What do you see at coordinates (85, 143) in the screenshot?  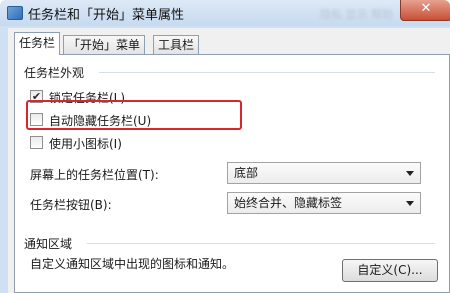 I see `small-icons-label: 使用小图标(I)` at bounding box center [85, 143].